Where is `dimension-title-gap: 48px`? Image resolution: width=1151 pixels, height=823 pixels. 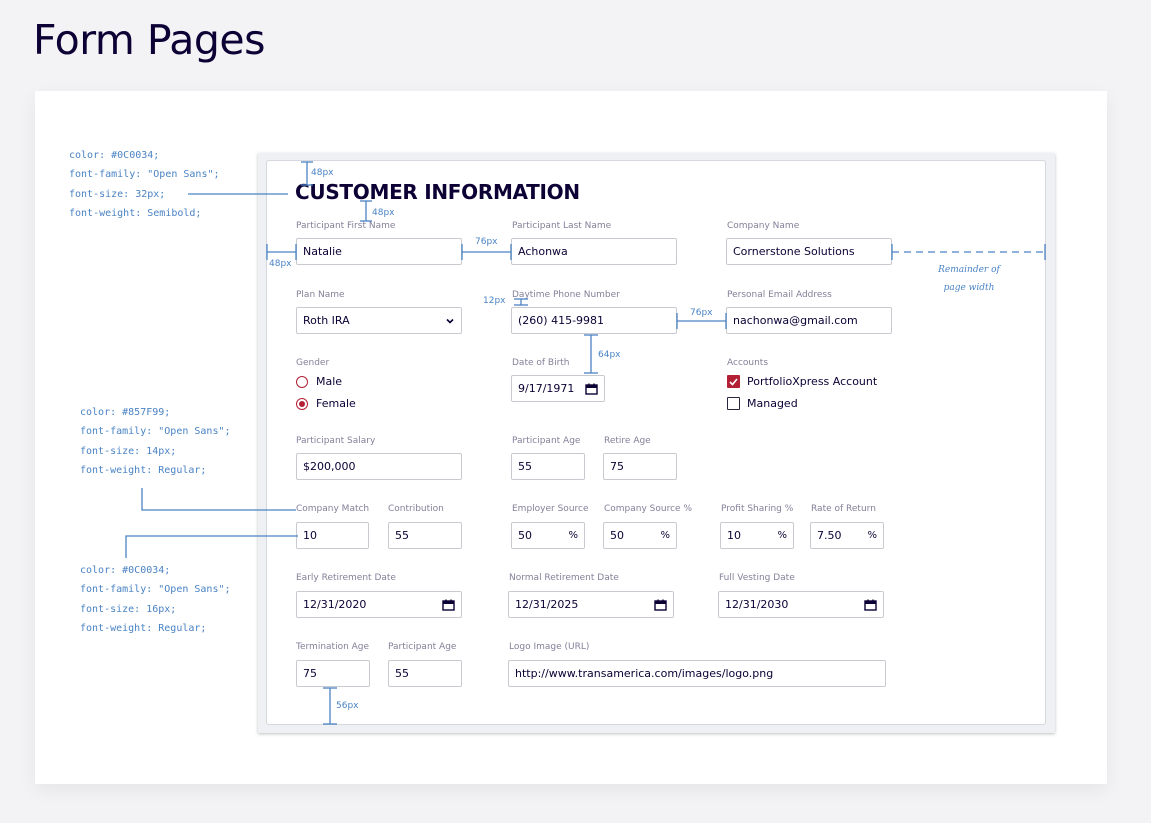
dimension-title-gap: 48px is located at coordinates (383, 213).